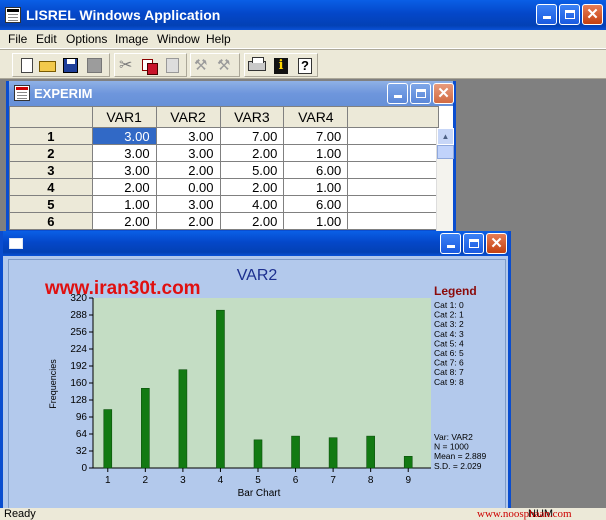 The width and height of the screenshot is (606, 520). Describe the element at coordinates (316, 117) in the screenshot. I see `column-header: VAR4` at that location.